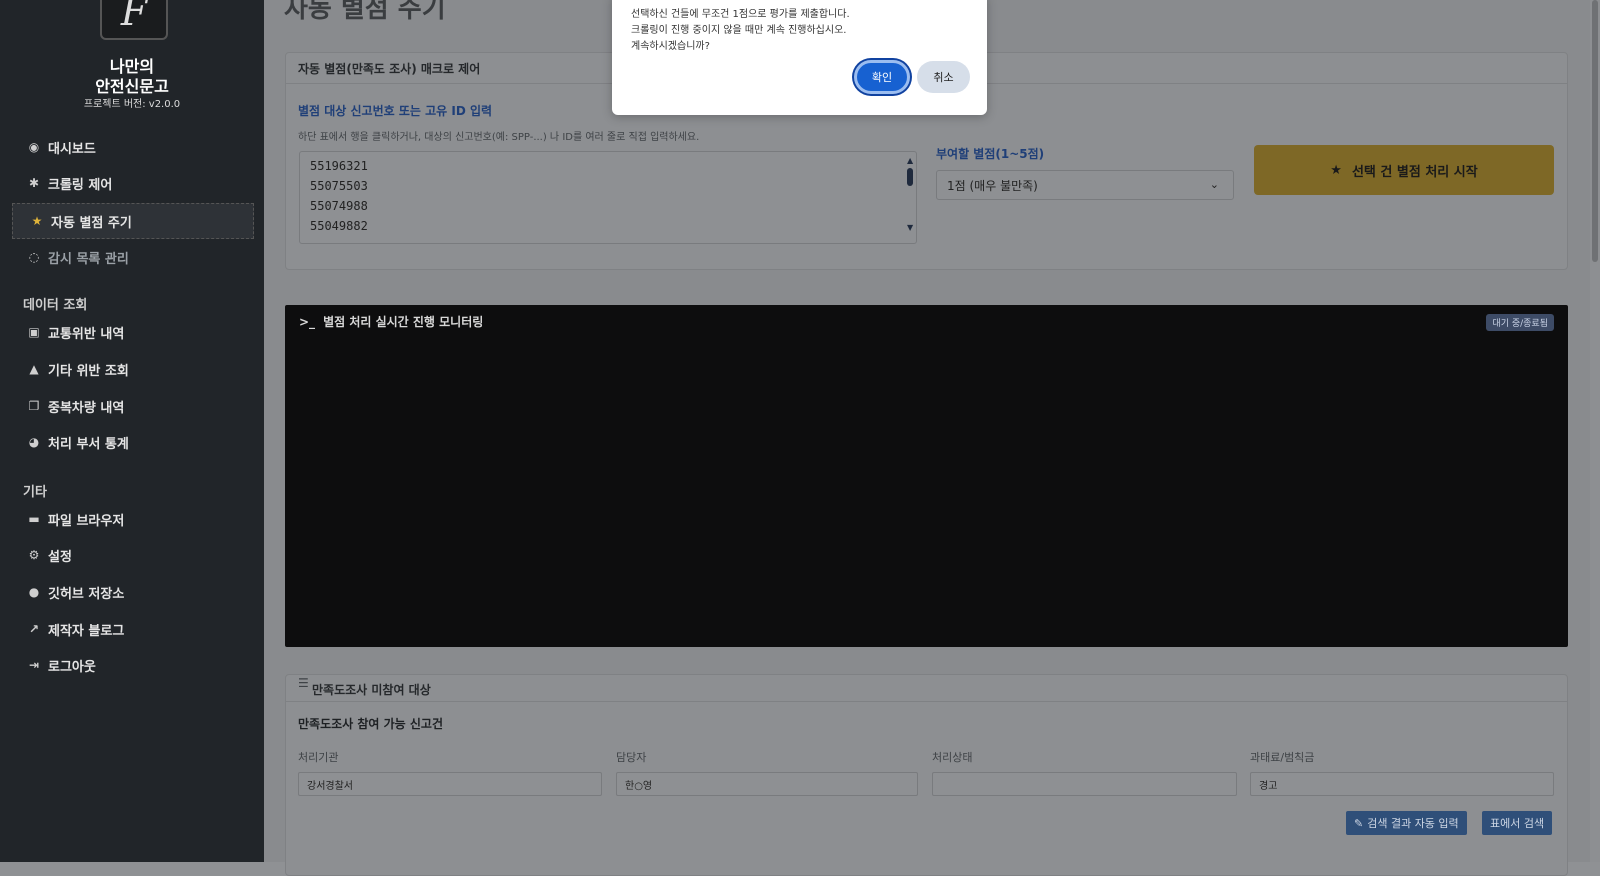 The height and width of the screenshot is (876, 1600). Describe the element at coordinates (132, 665) in the screenshot. I see `sidebar-item-logout: ⇥ 로그아웃` at that location.